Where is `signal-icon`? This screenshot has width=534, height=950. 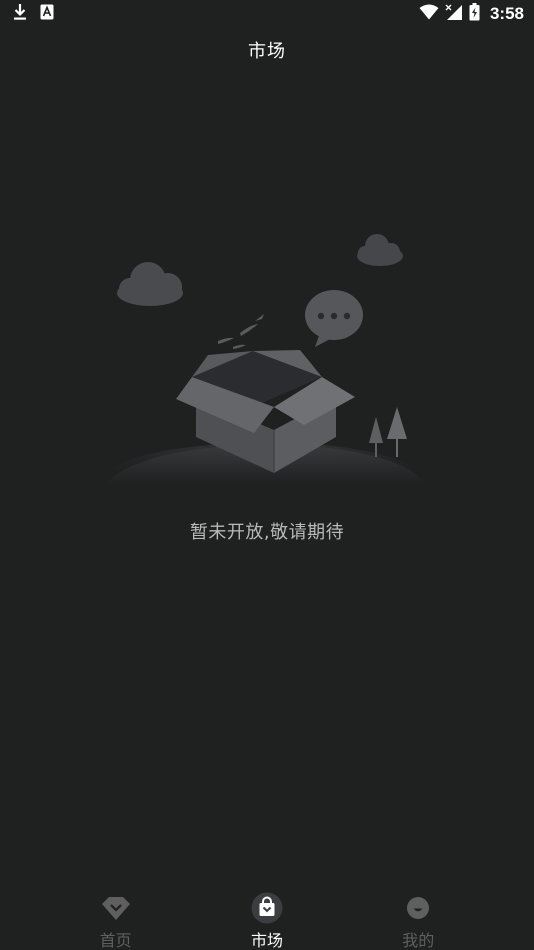
signal-icon is located at coordinates (454, 14).